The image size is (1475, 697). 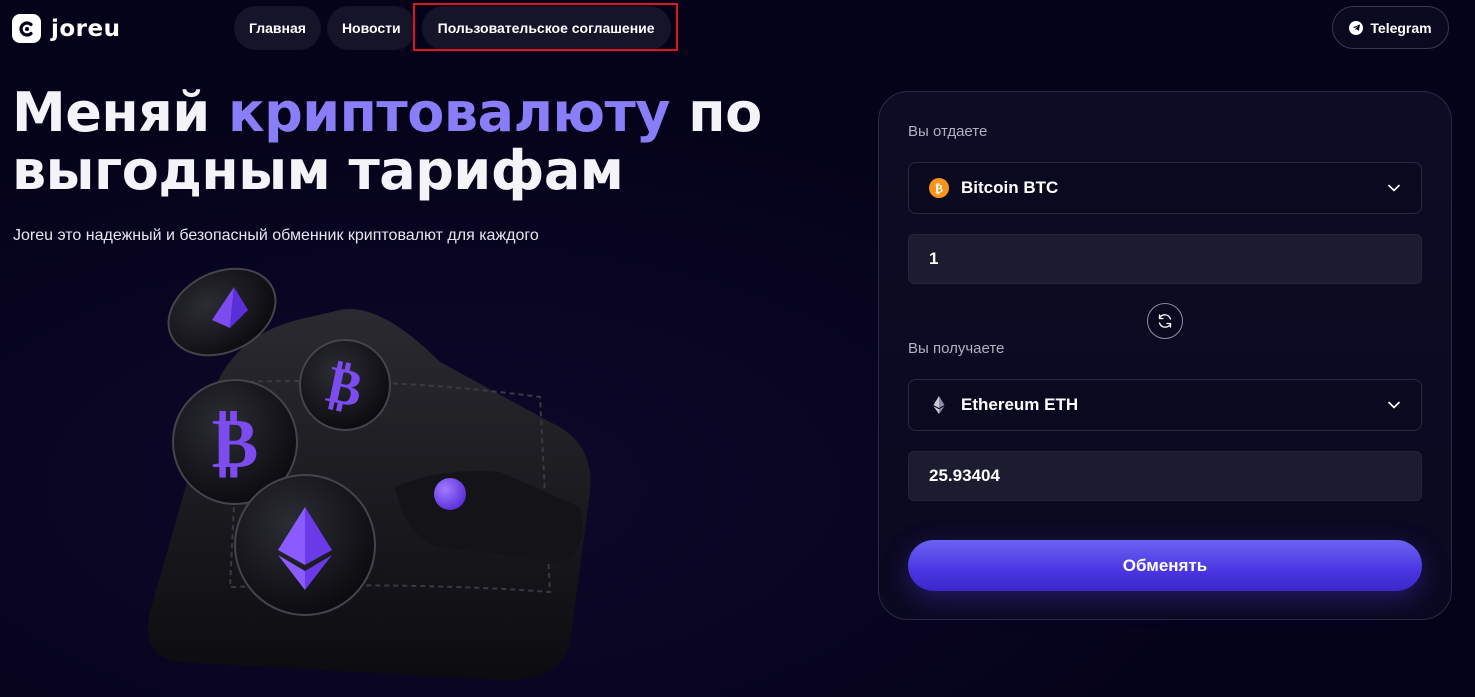 I want to click on swap-arrows-icon, so click(x=1165, y=321).